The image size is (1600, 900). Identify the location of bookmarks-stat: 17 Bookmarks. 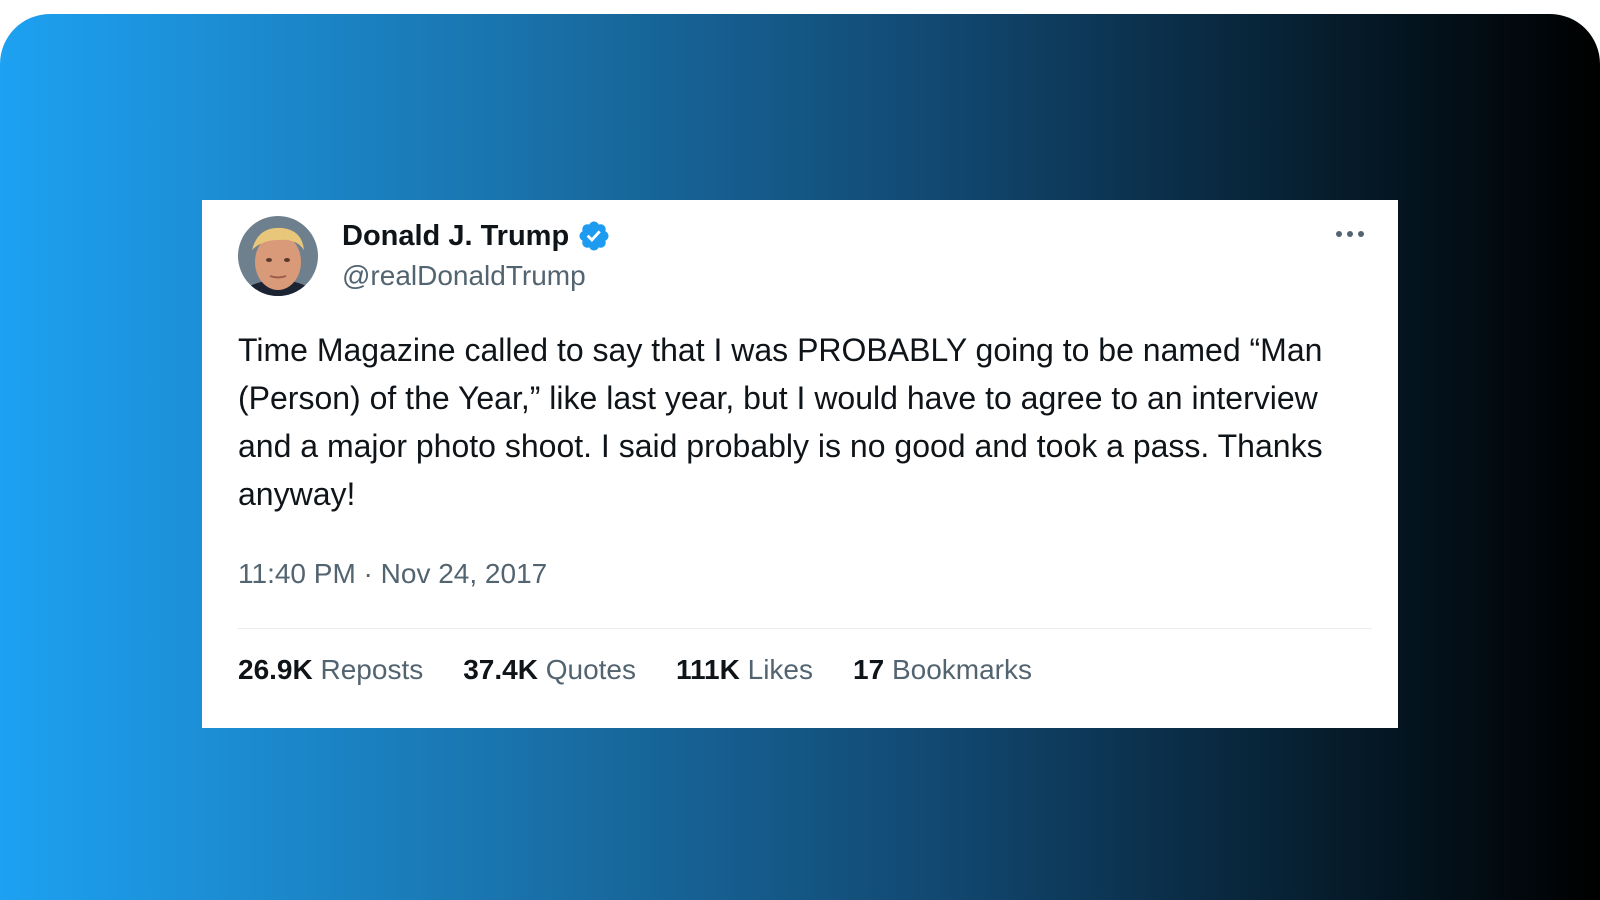
(942, 670).